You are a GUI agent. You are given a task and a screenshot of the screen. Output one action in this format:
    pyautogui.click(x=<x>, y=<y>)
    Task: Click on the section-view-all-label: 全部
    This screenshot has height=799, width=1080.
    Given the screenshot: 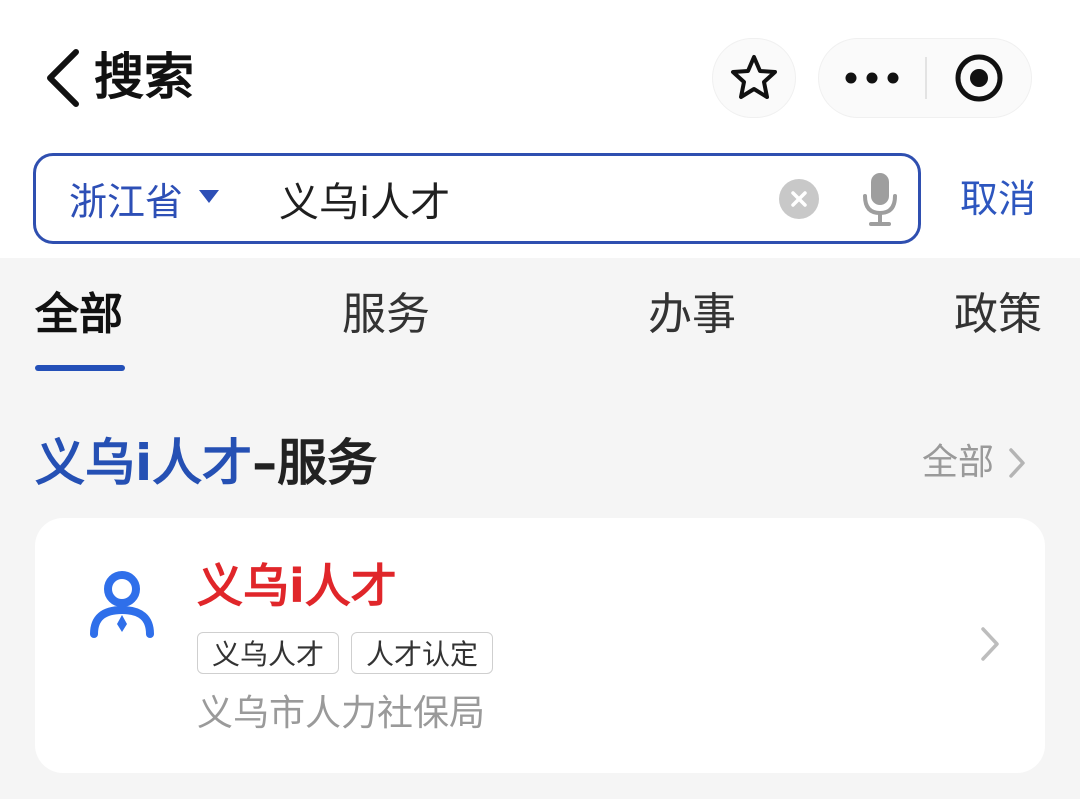 What is the action you would take?
    pyautogui.click(x=958, y=462)
    